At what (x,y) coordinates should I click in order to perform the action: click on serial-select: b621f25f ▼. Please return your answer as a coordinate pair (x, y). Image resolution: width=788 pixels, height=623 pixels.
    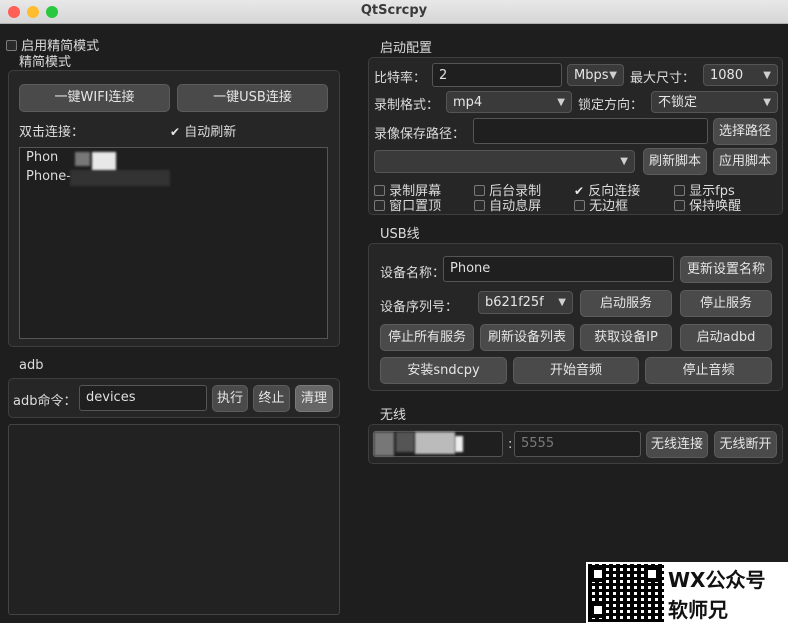
    Looking at the image, I should click on (525, 302).